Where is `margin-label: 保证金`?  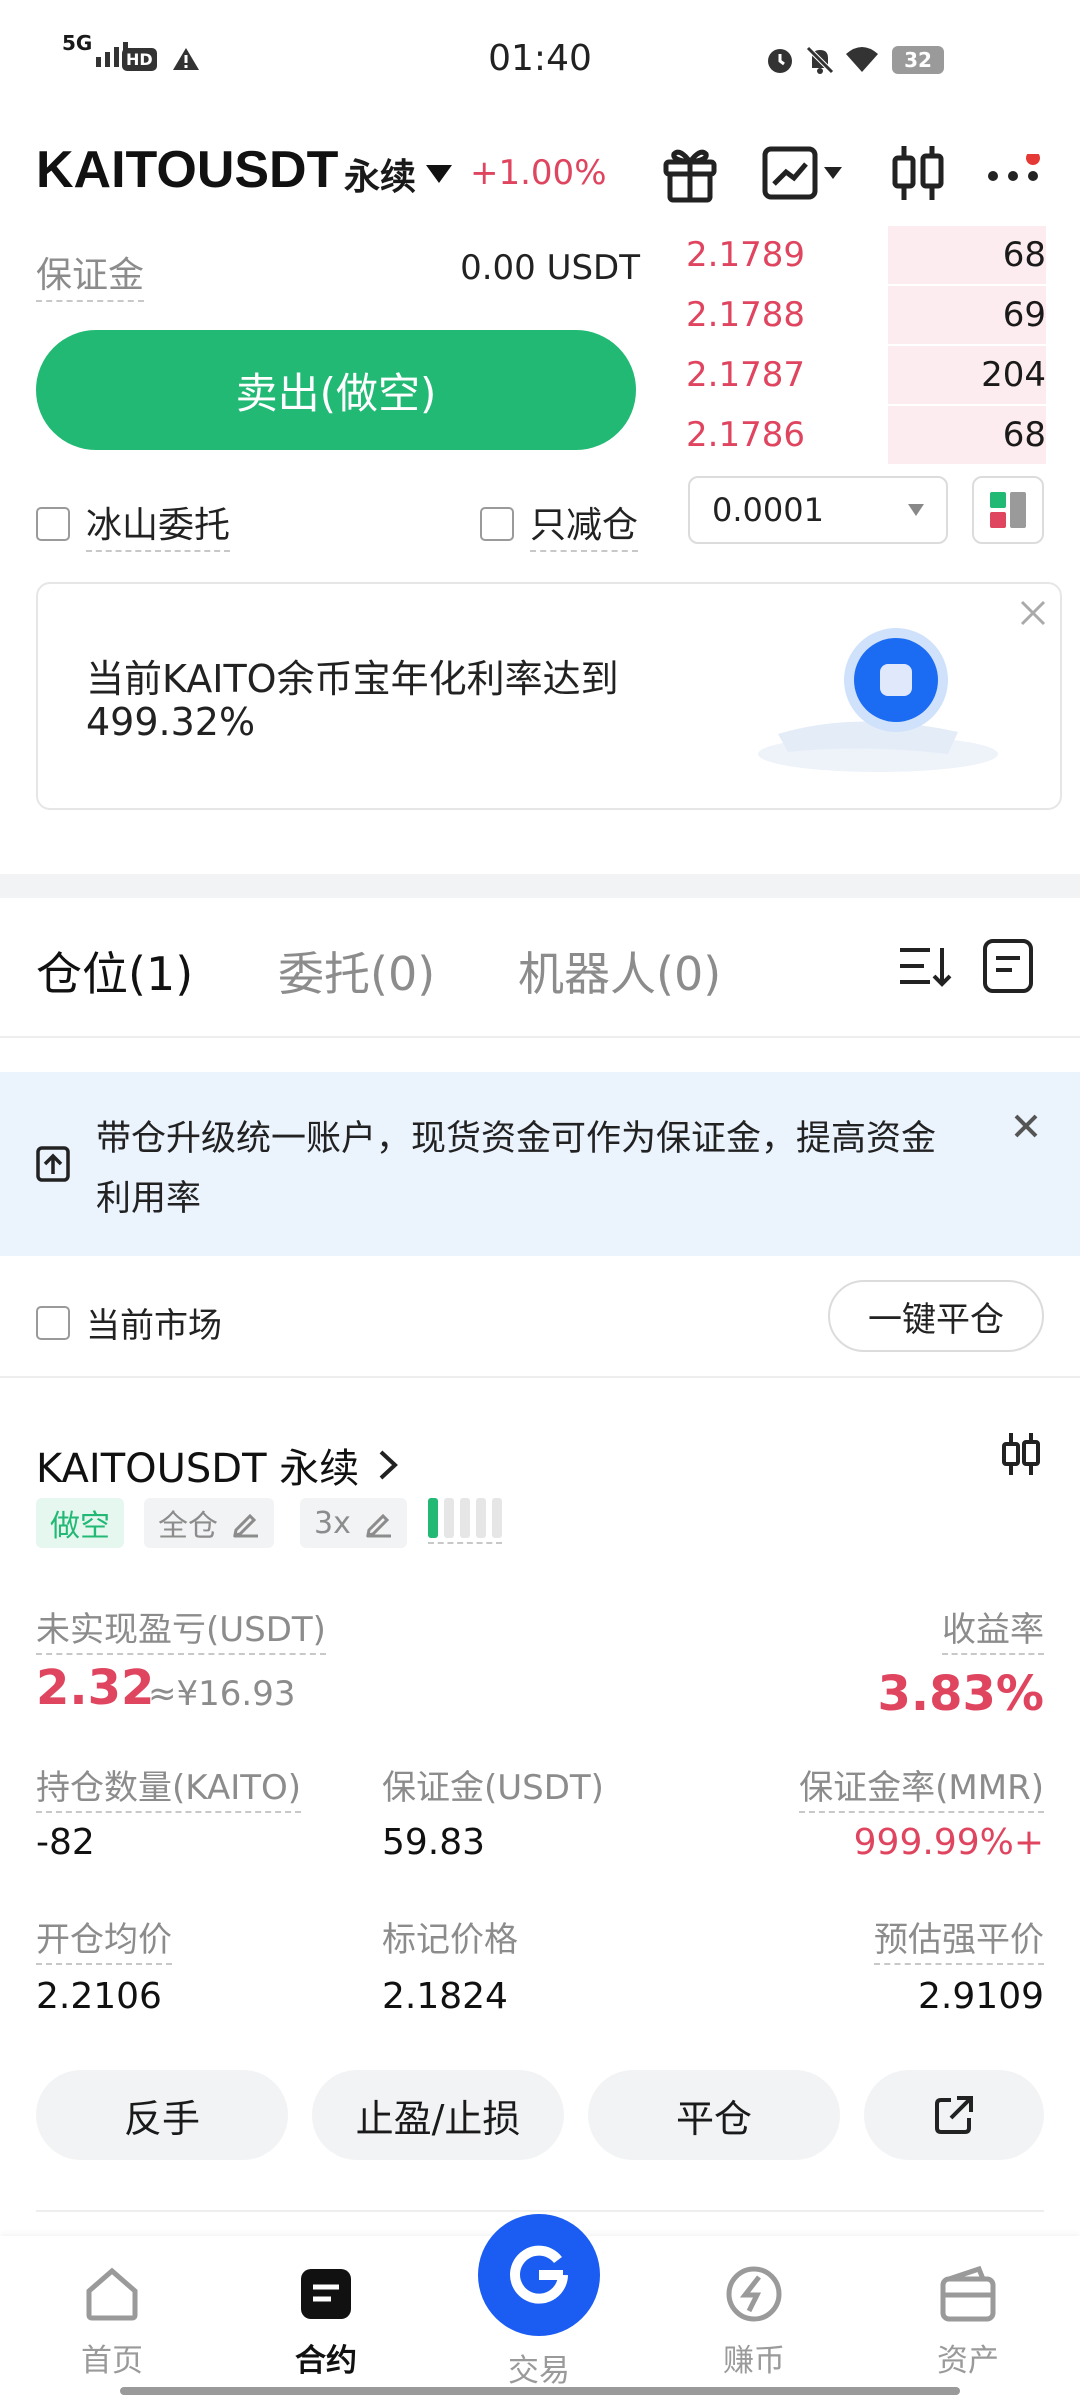
margin-label: 保证金 is located at coordinates (90, 274).